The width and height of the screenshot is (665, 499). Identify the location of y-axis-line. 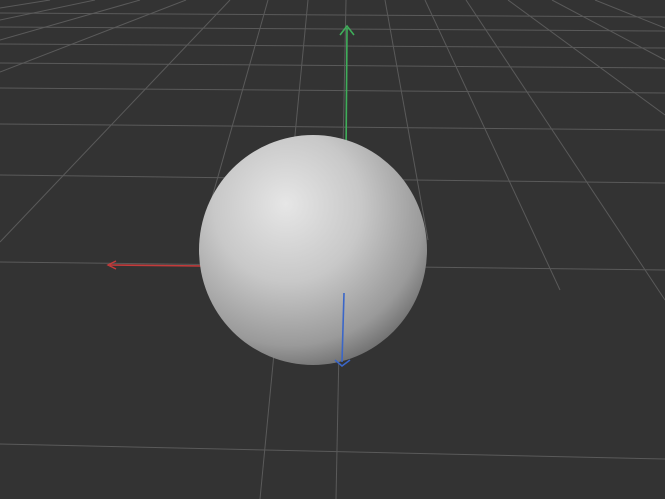
(346, 93).